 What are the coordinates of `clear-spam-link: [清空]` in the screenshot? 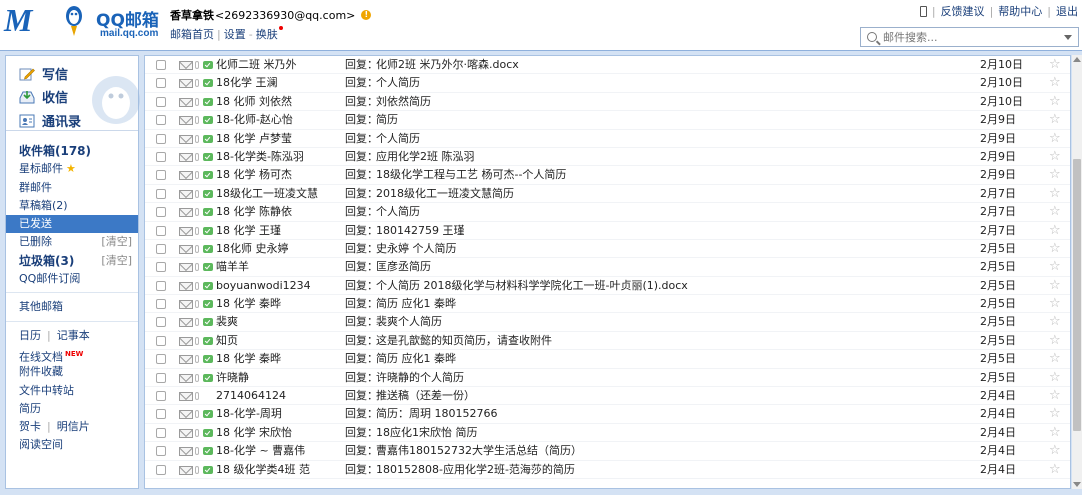 It's located at (116, 261).